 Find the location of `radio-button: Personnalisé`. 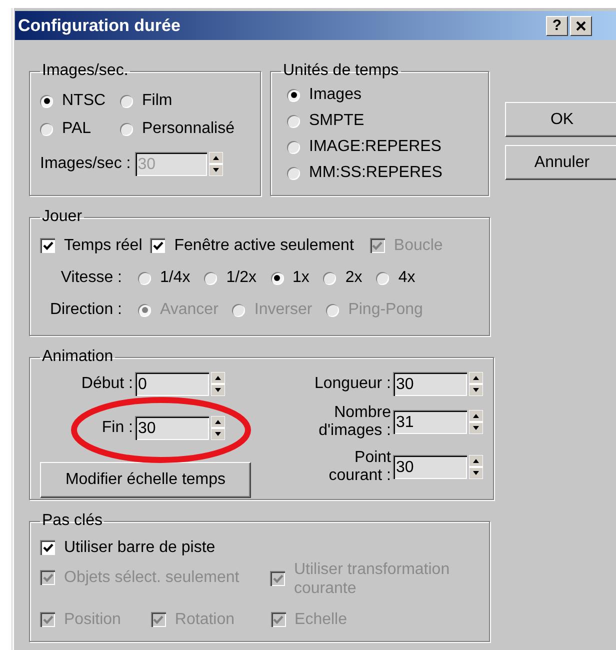

radio-button: Personnalisé is located at coordinates (185, 129).